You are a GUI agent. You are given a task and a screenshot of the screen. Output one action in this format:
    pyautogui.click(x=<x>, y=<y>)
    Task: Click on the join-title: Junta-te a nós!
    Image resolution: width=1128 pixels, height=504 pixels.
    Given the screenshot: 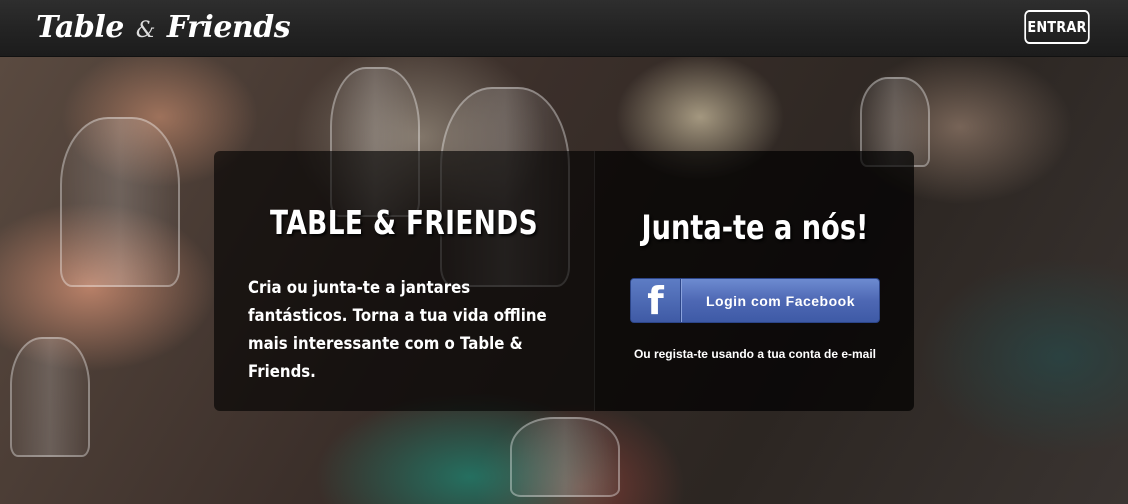 What is the action you would take?
    pyautogui.click(x=755, y=228)
    